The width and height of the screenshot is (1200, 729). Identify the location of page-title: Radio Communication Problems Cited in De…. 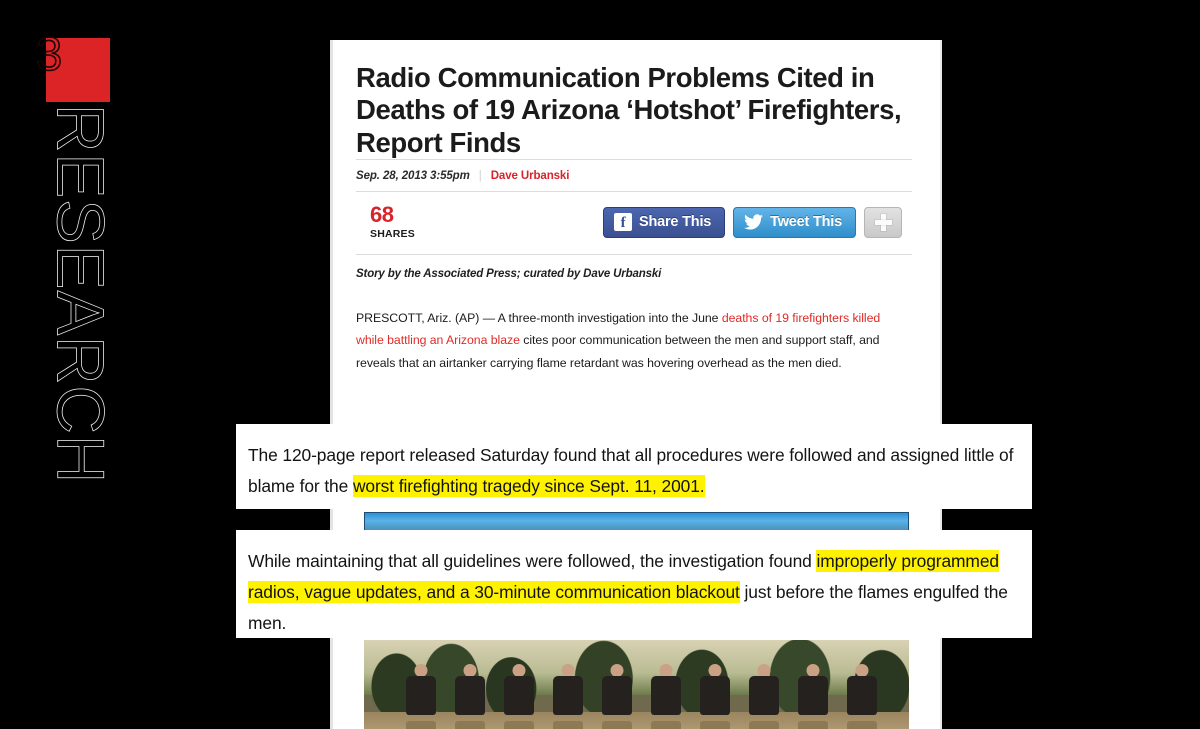
(629, 110).